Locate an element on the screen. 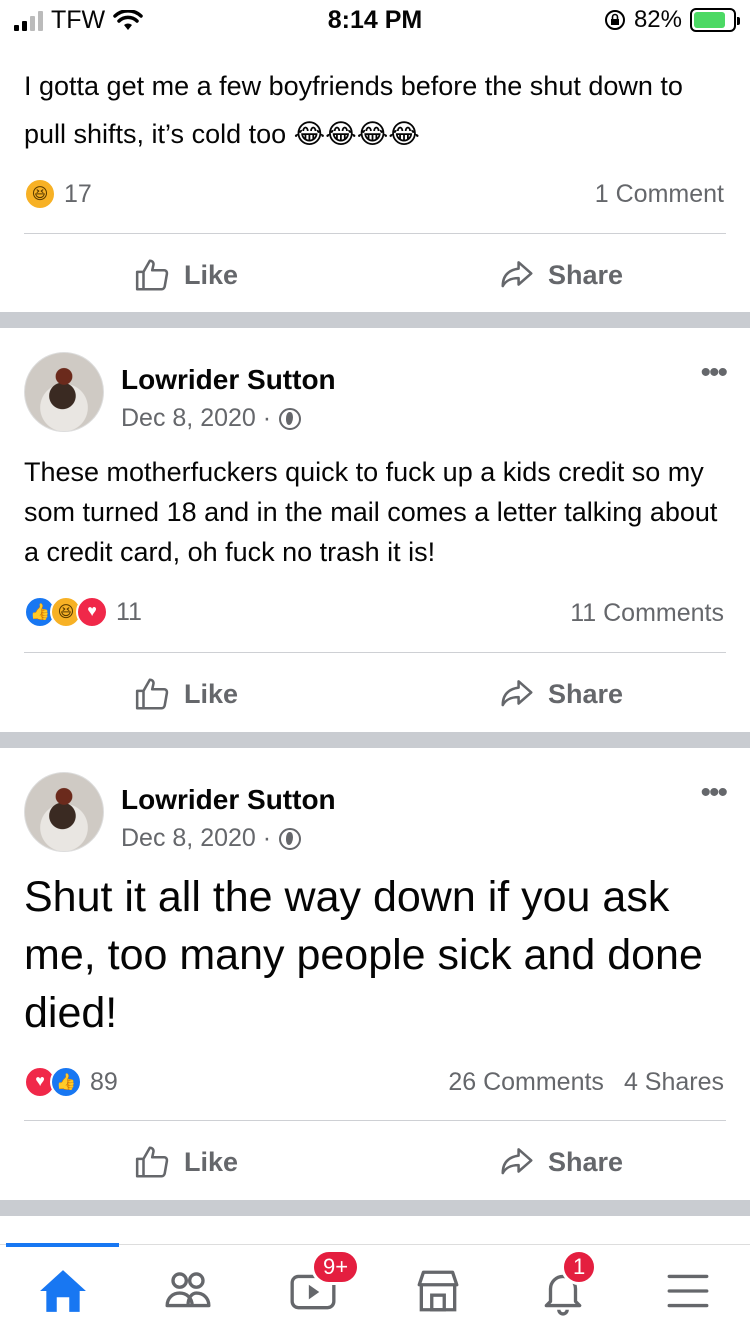 This screenshot has width=750, height=1334. reaction-summary: 😆 17 is located at coordinates (58, 194).